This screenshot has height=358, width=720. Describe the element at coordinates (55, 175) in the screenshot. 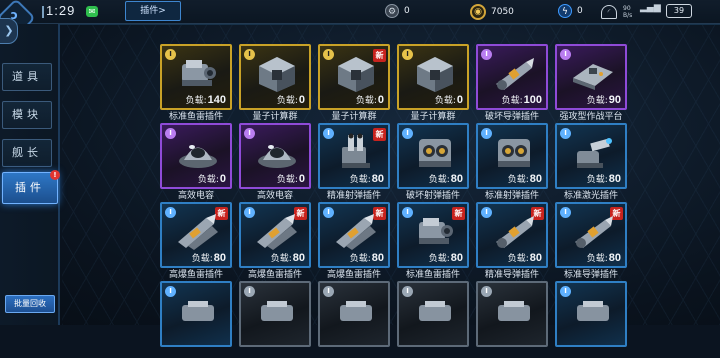

I see `alert-badge: !` at that location.